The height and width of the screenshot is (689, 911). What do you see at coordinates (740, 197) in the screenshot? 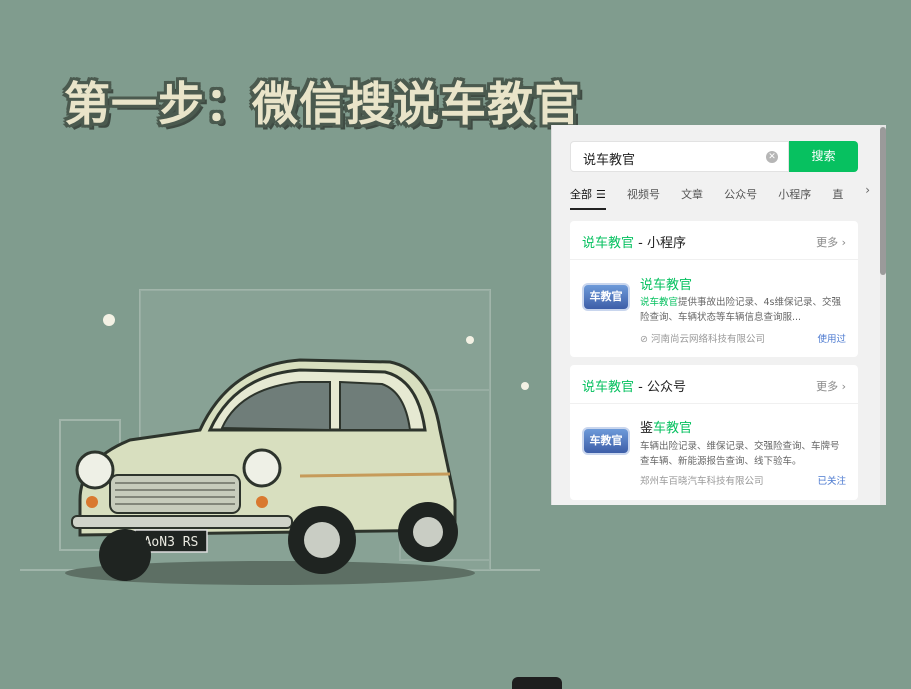
I see `tab-official-accounts: 公众号` at bounding box center [740, 197].